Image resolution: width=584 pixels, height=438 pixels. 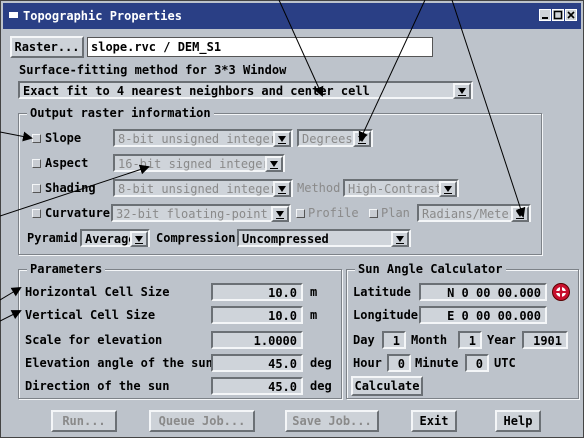 I want to click on callout-arrow-horizontal-cell, so click(x=11, y=293).